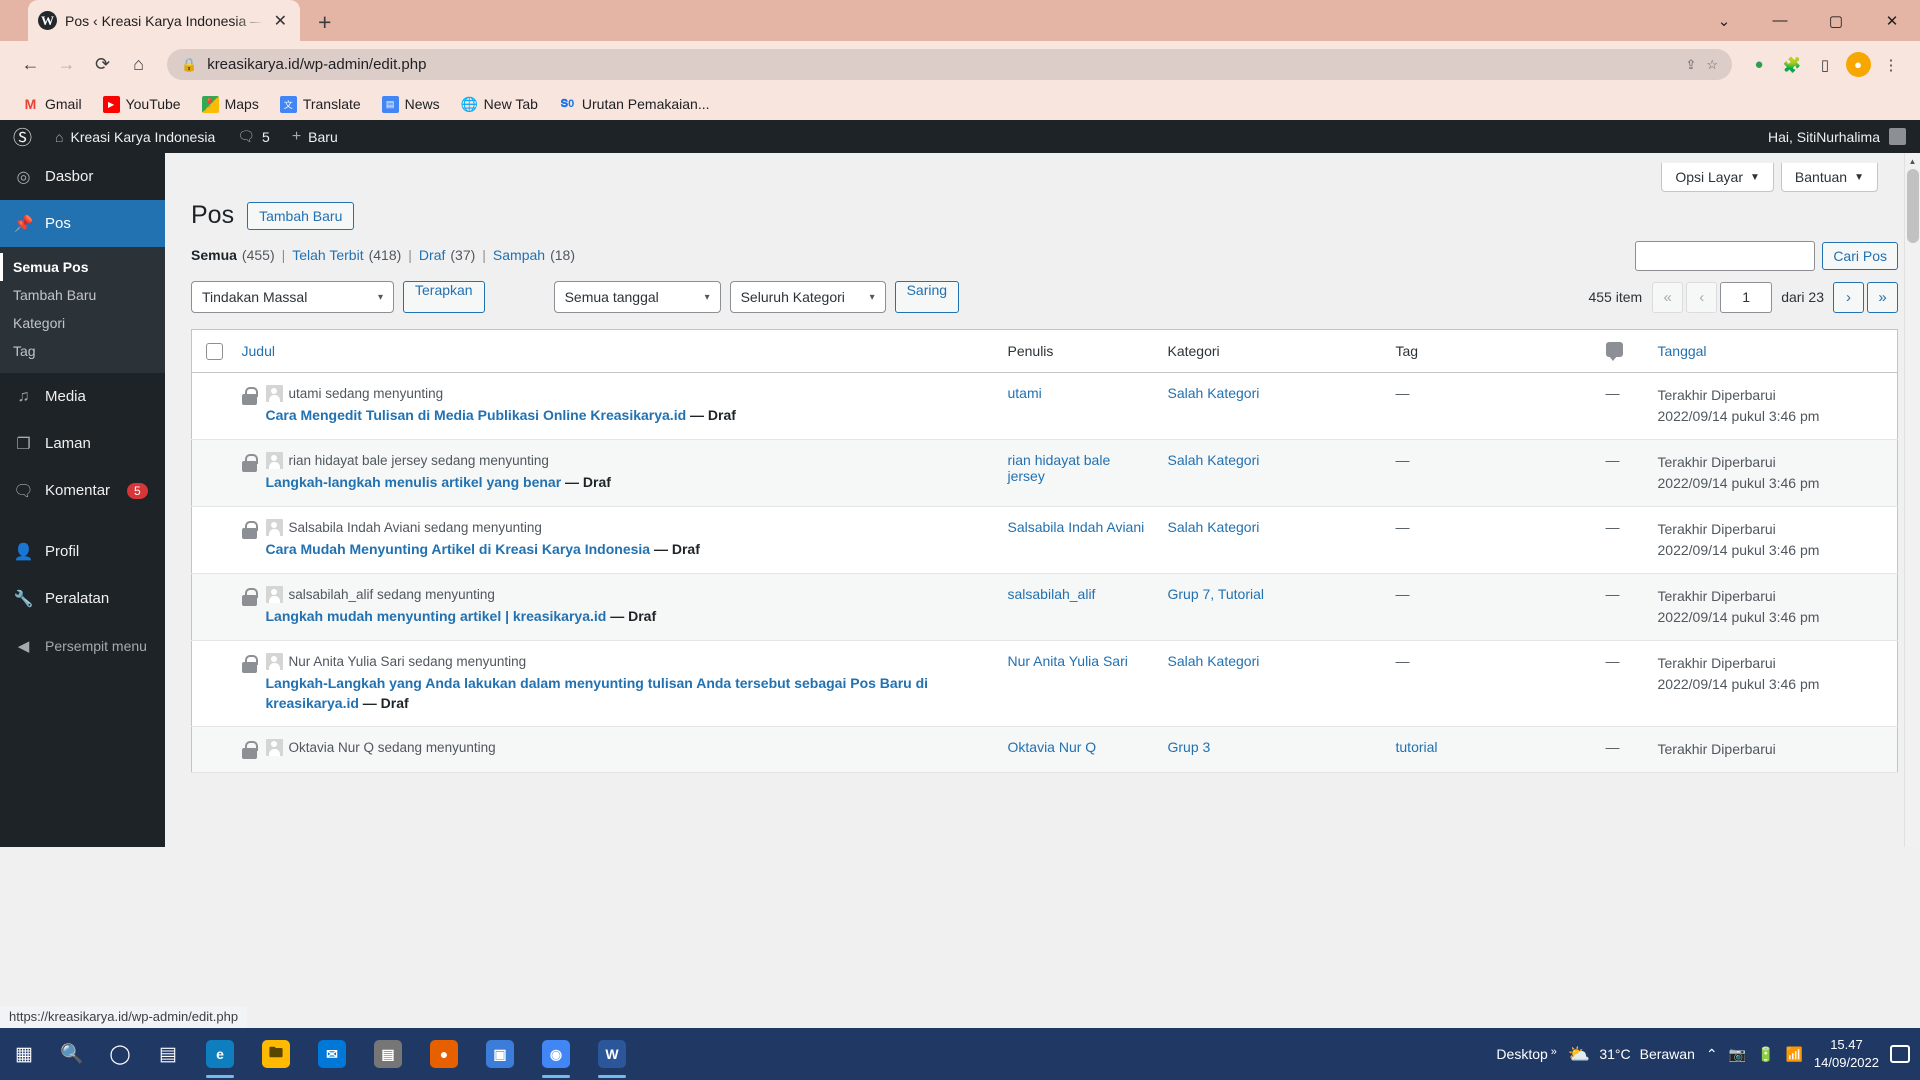 The width and height of the screenshot is (1920, 1080). What do you see at coordinates (1216, 594) in the screenshot?
I see `category-link: Grup 7, Tutorial` at bounding box center [1216, 594].